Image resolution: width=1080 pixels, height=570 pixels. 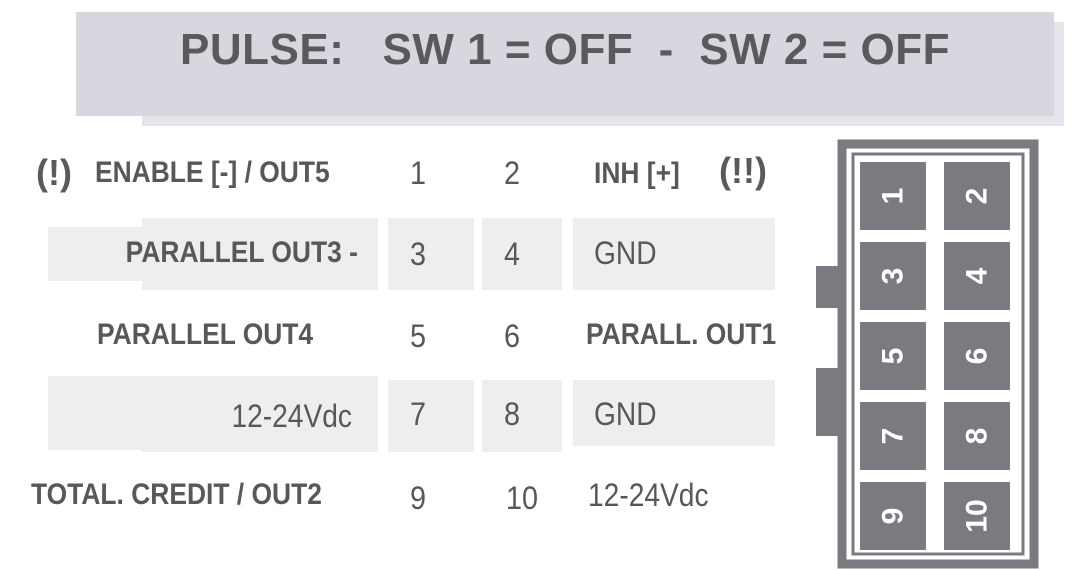 I want to click on right-pin-5: 10, so click(x=522, y=498).